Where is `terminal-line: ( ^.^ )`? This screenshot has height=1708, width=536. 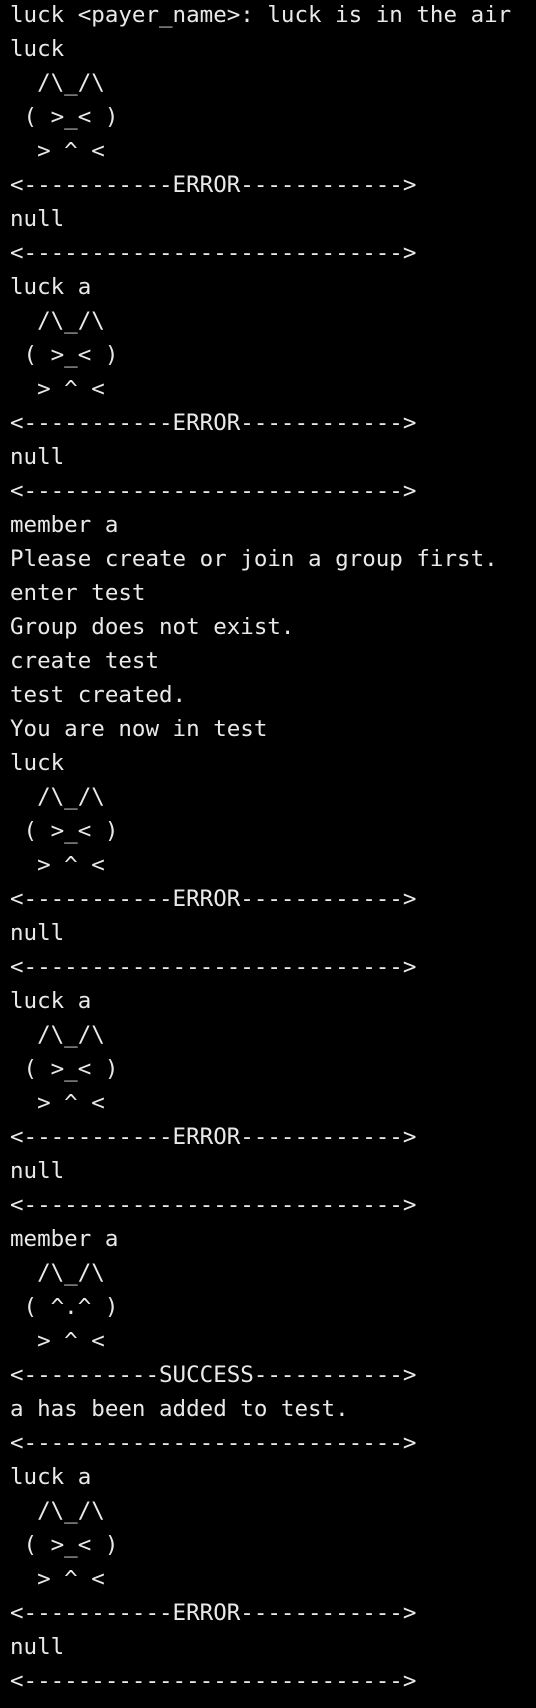
terminal-line: ( ^.^ ) is located at coordinates (64, 1307).